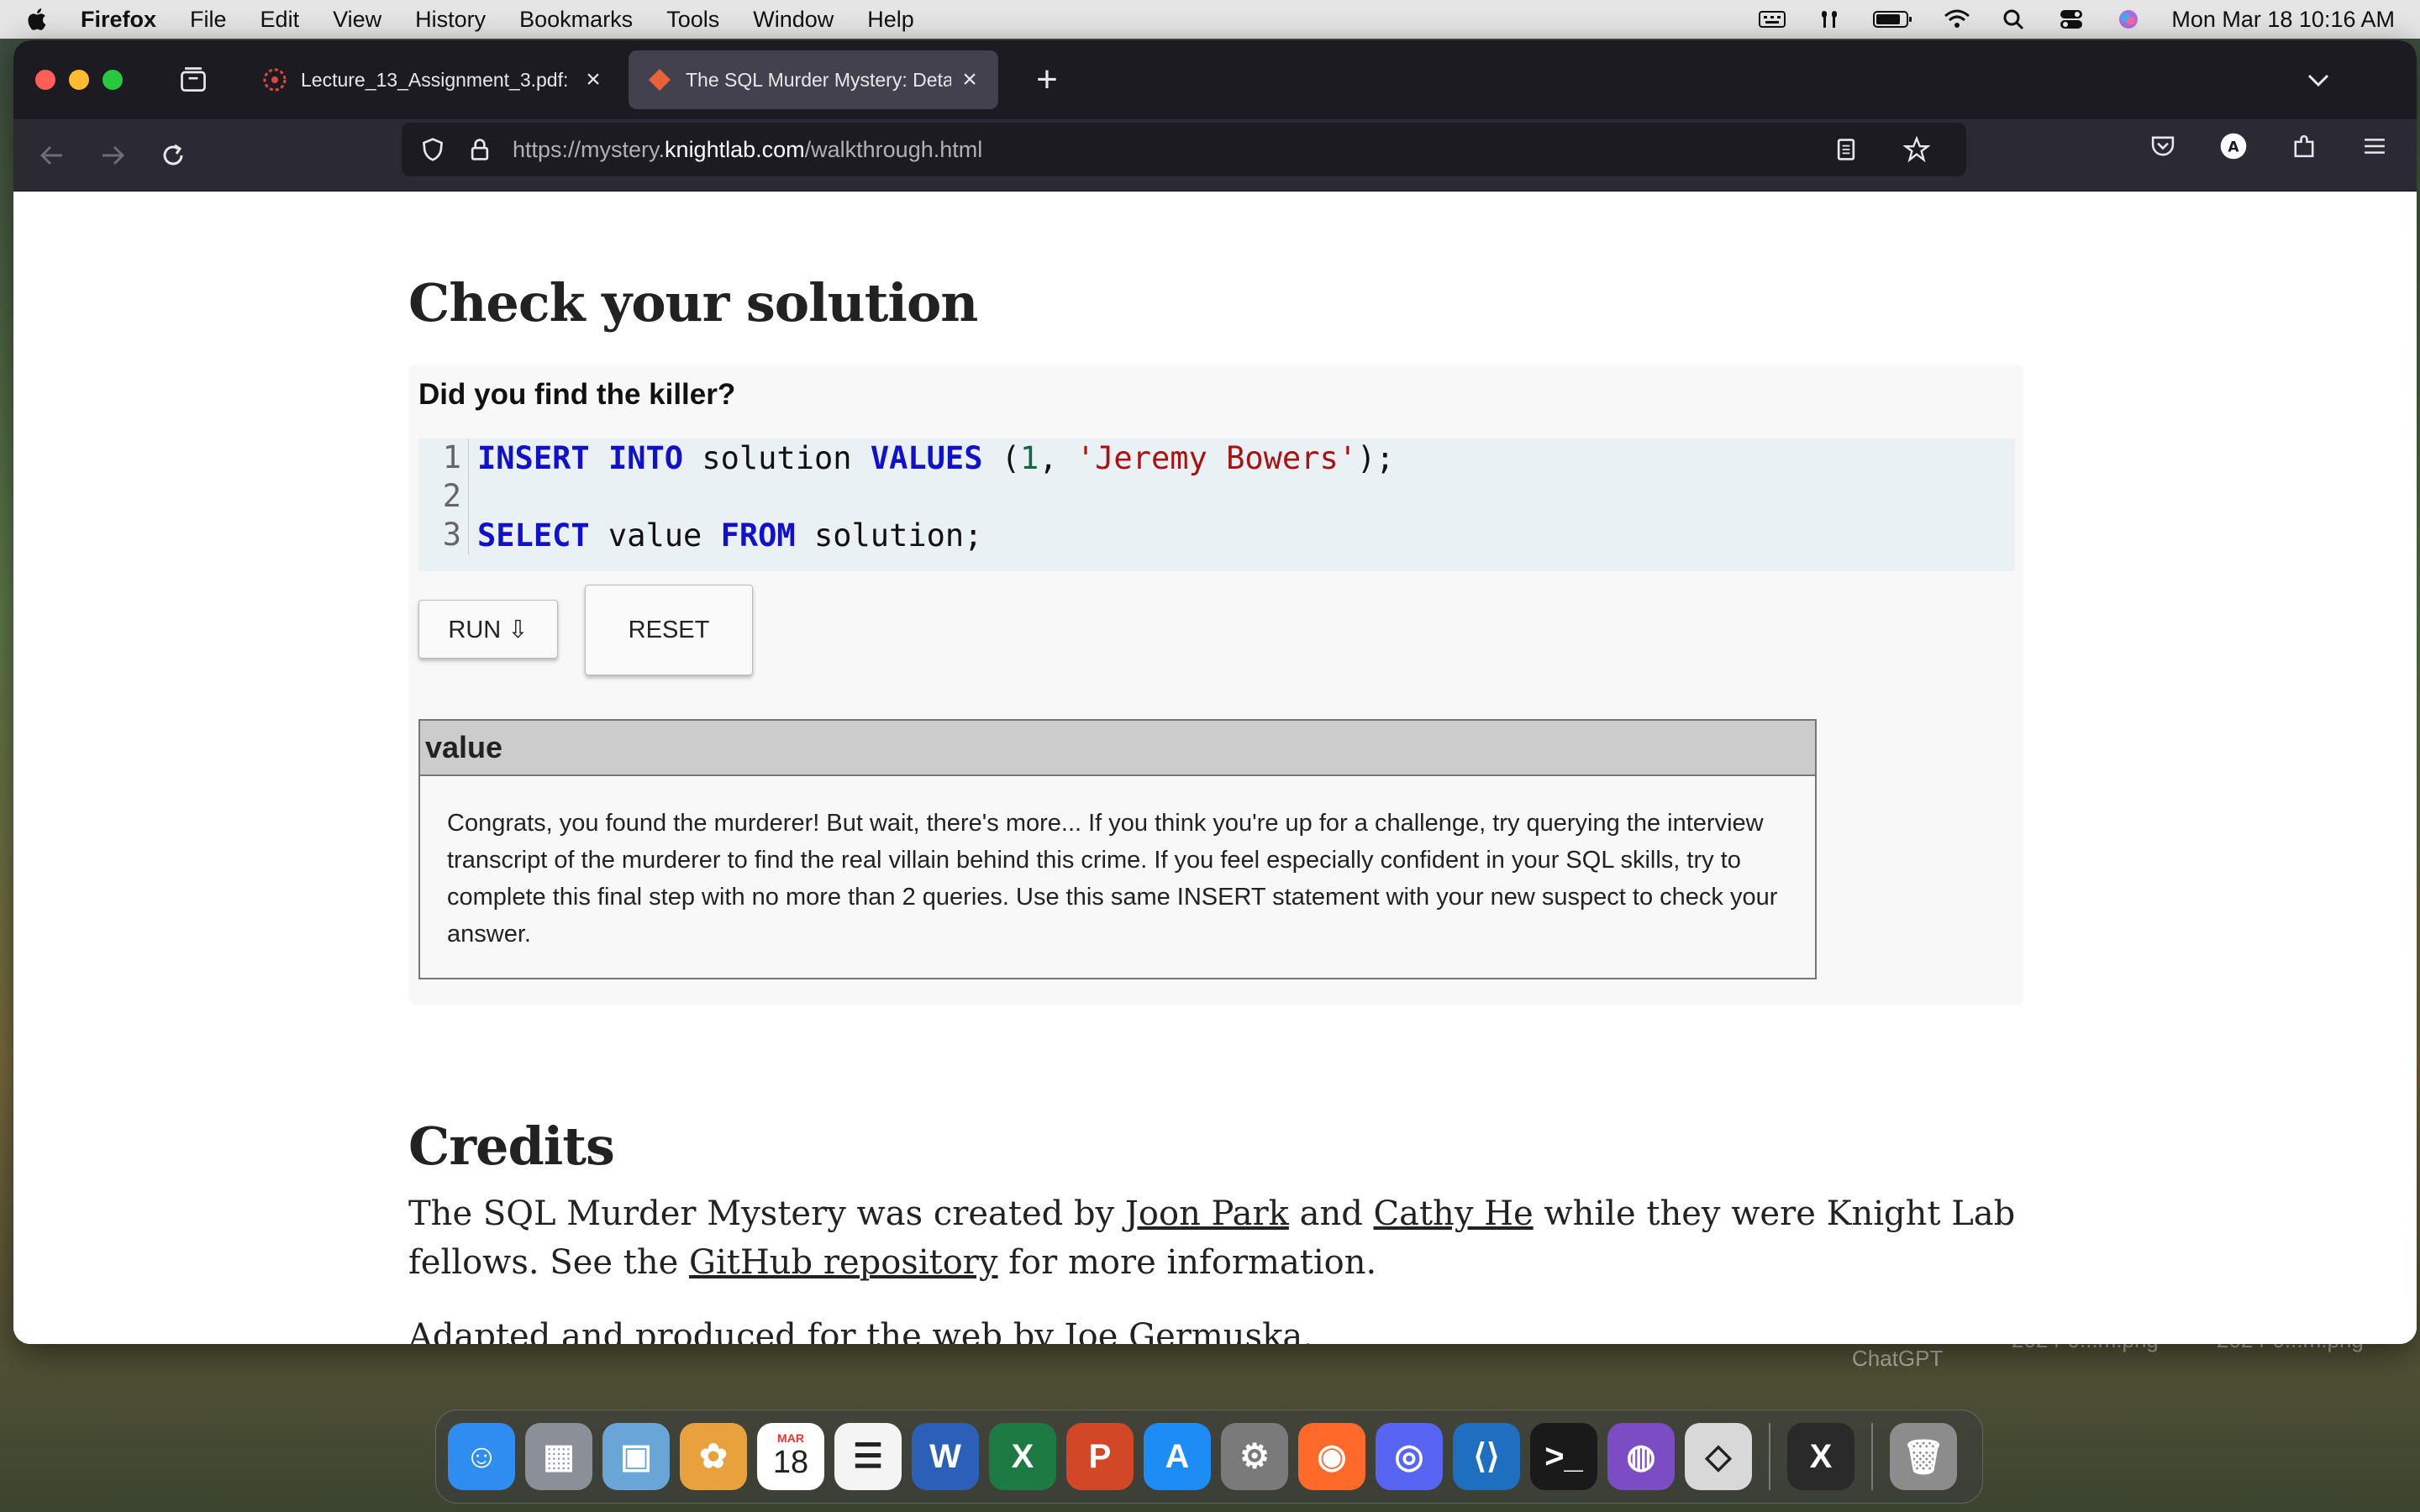  Describe the element at coordinates (443, 535) in the screenshot. I see `line-number: 3` at that location.